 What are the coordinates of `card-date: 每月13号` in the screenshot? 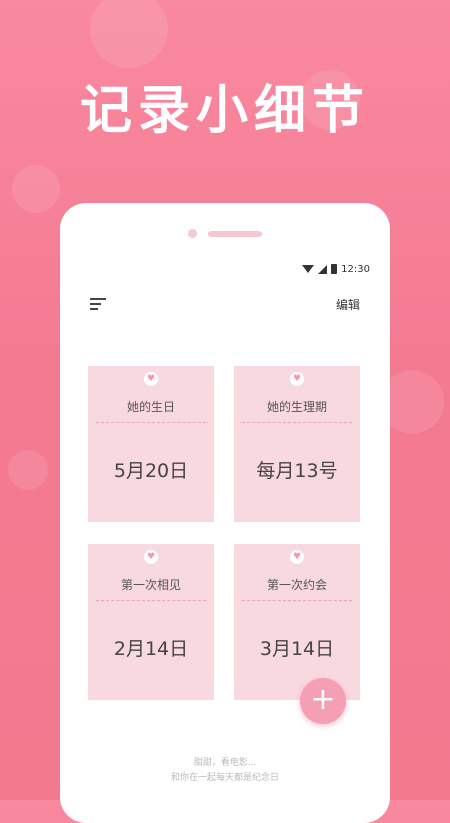 It's located at (297, 471).